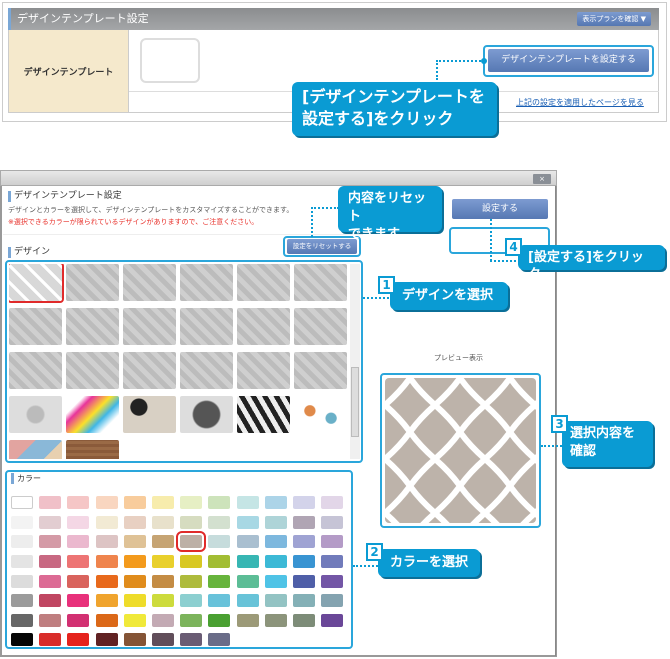 This screenshot has height=659, width=670. What do you see at coordinates (614, 19) in the screenshot?
I see `view-plan-button: 表示プランを確認 ▼` at bounding box center [614, 19].